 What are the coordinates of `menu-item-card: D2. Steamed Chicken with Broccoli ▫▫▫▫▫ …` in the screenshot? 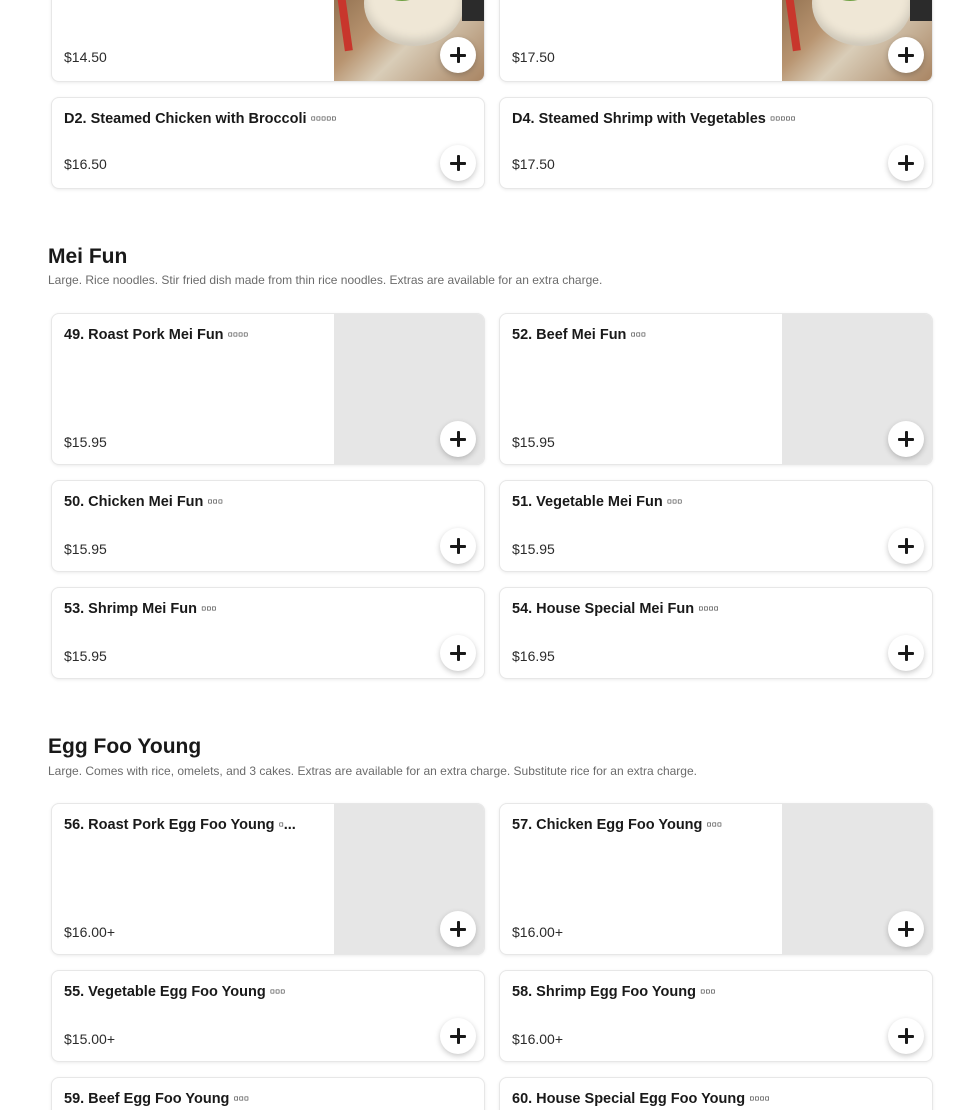 It's located at (268, 143).